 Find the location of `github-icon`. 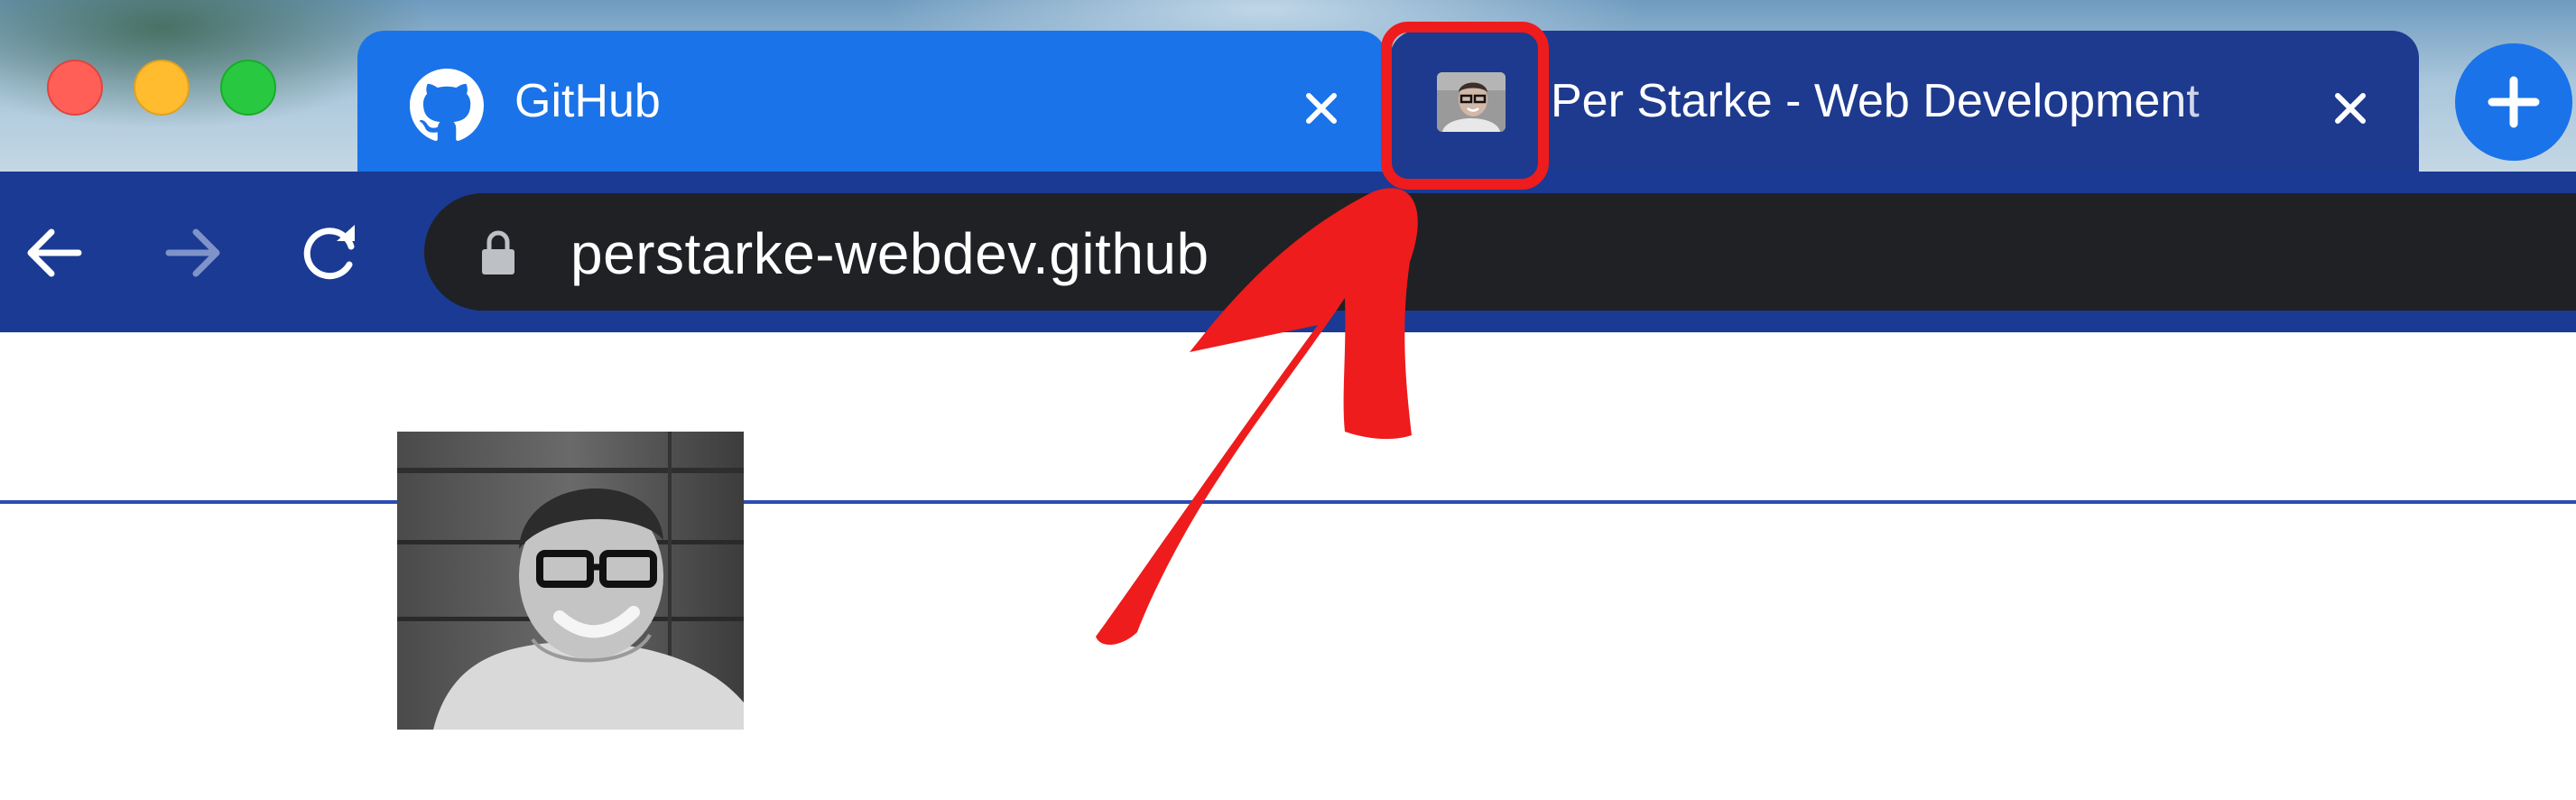

github-icon is located at coordinates (447, 105).